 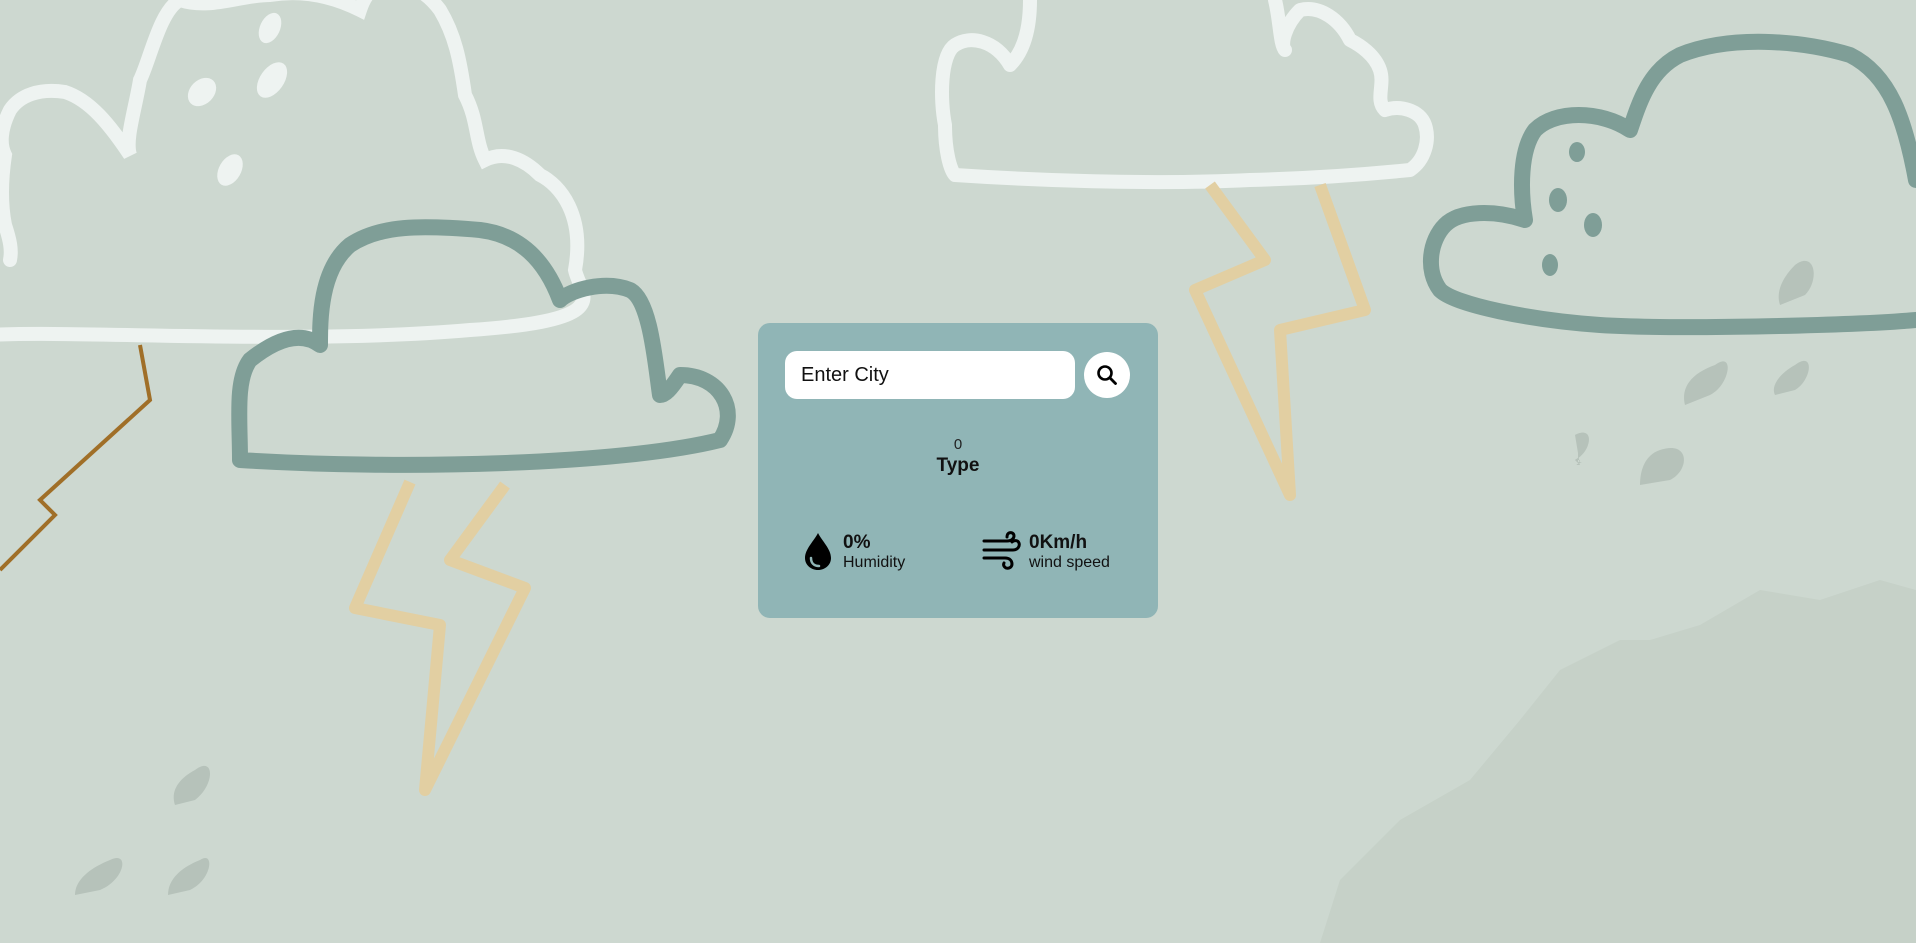 I want to click on wind-speed-value: 0Km/h, so click(x=1058, y=542).